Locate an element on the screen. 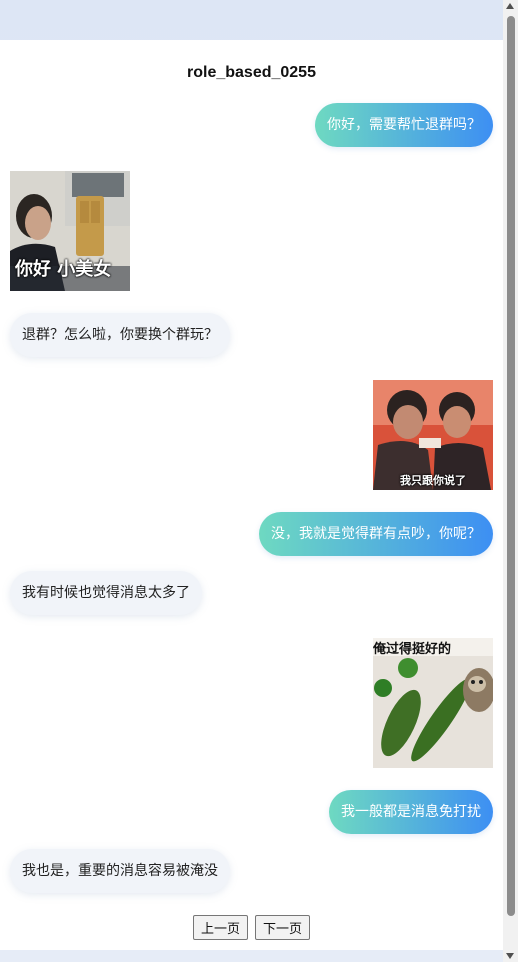 The width and height of the screenshot is (518, 962). next-page-button: 下一页 is located at coordinates (283, 927).